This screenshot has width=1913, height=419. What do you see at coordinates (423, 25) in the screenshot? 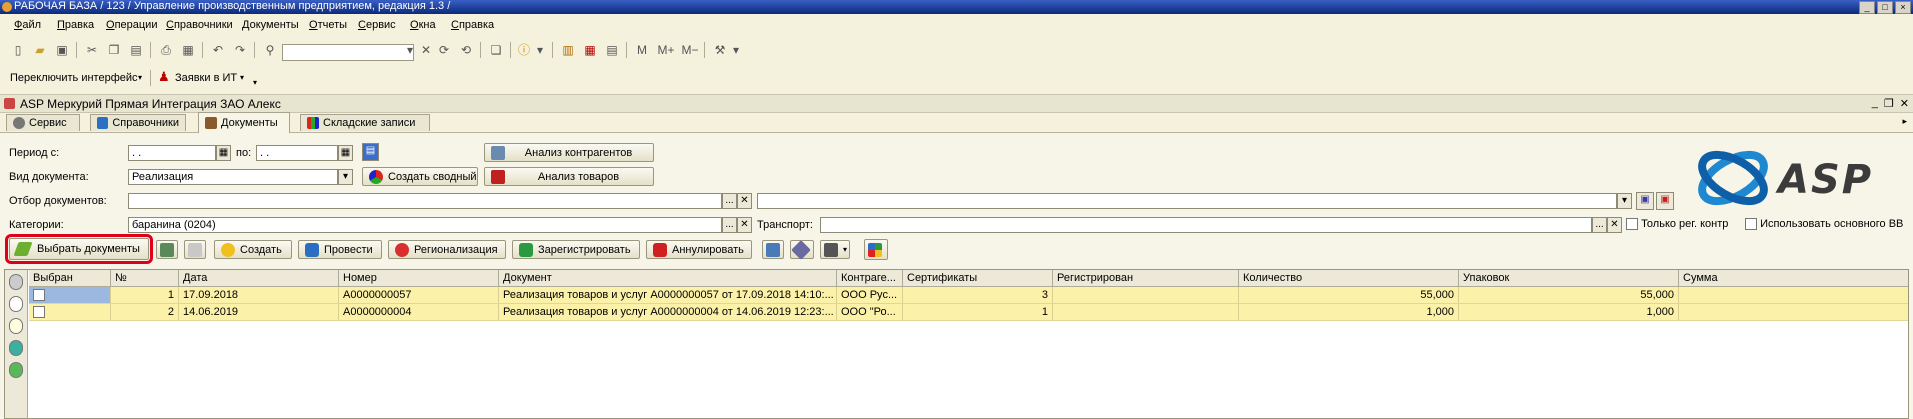
I see `menu-windows: Окна` at bounding box center [423, 25].